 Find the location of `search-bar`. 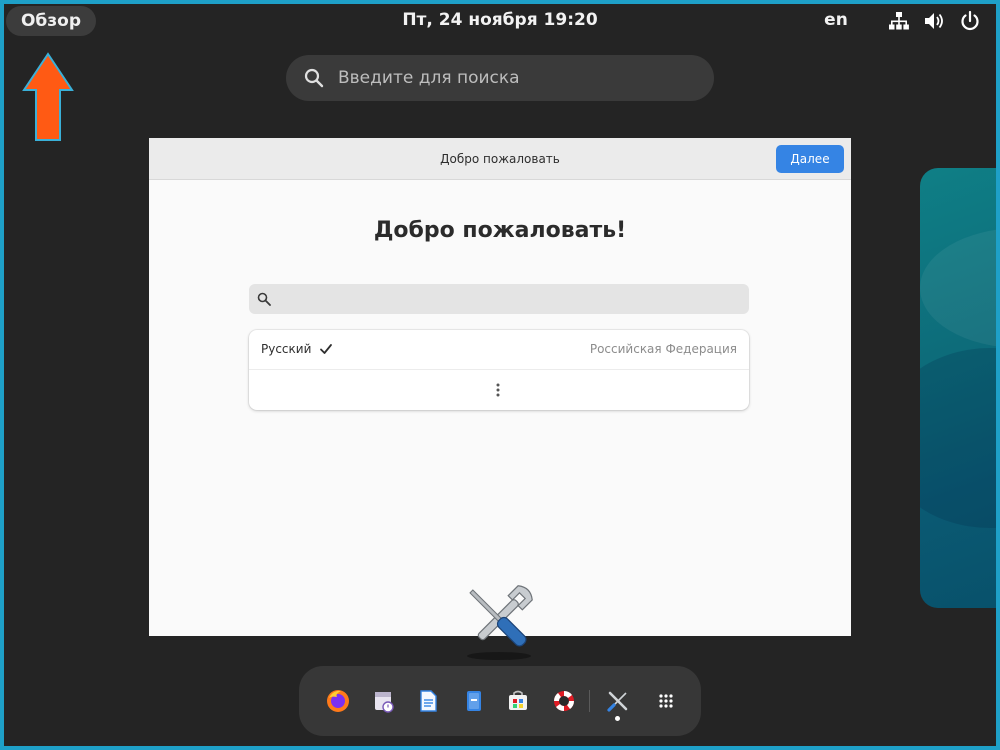

search-bar is located at coordinates (500, 78).